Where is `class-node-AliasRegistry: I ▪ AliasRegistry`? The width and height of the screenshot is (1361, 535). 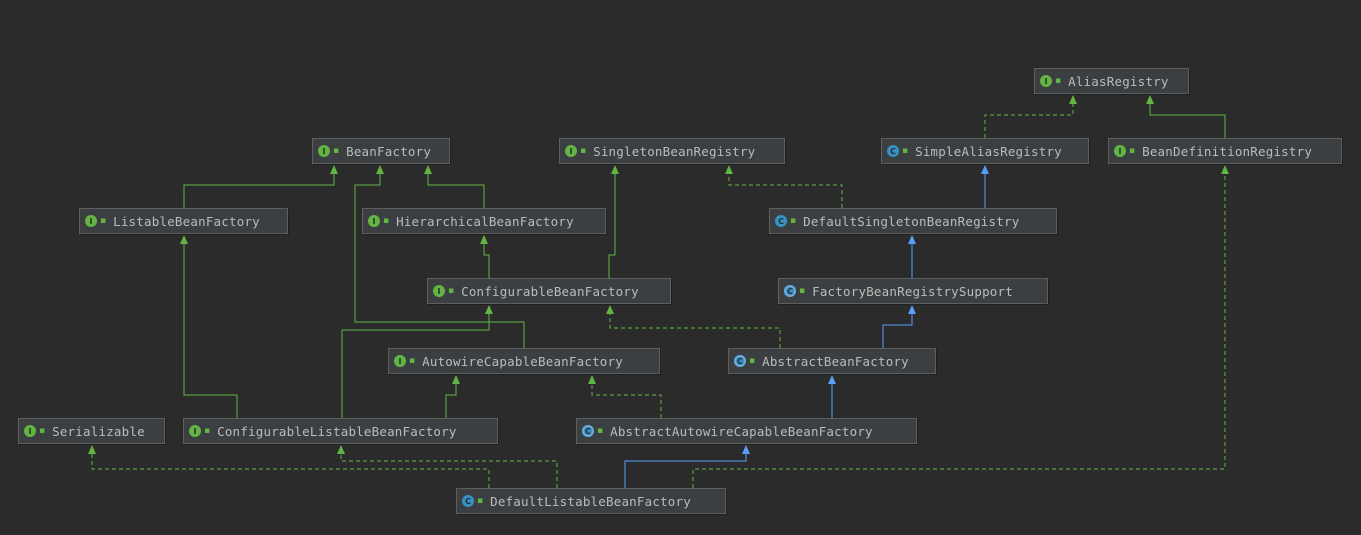
class-node-AliasRegistry: I ▪ AliasRegistry is located at coordinates (1111, 81).